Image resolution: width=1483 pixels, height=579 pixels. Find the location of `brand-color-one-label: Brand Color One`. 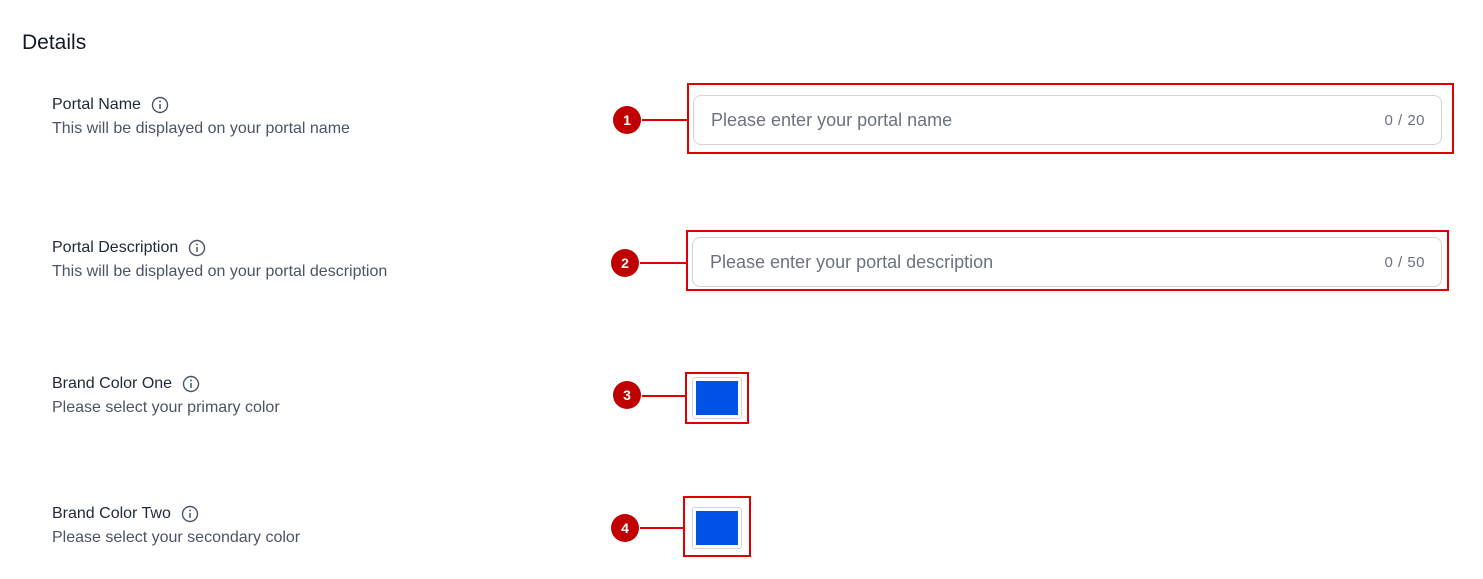

brand-color-one-label: Brand Color One is located at coordinates (112, 383).